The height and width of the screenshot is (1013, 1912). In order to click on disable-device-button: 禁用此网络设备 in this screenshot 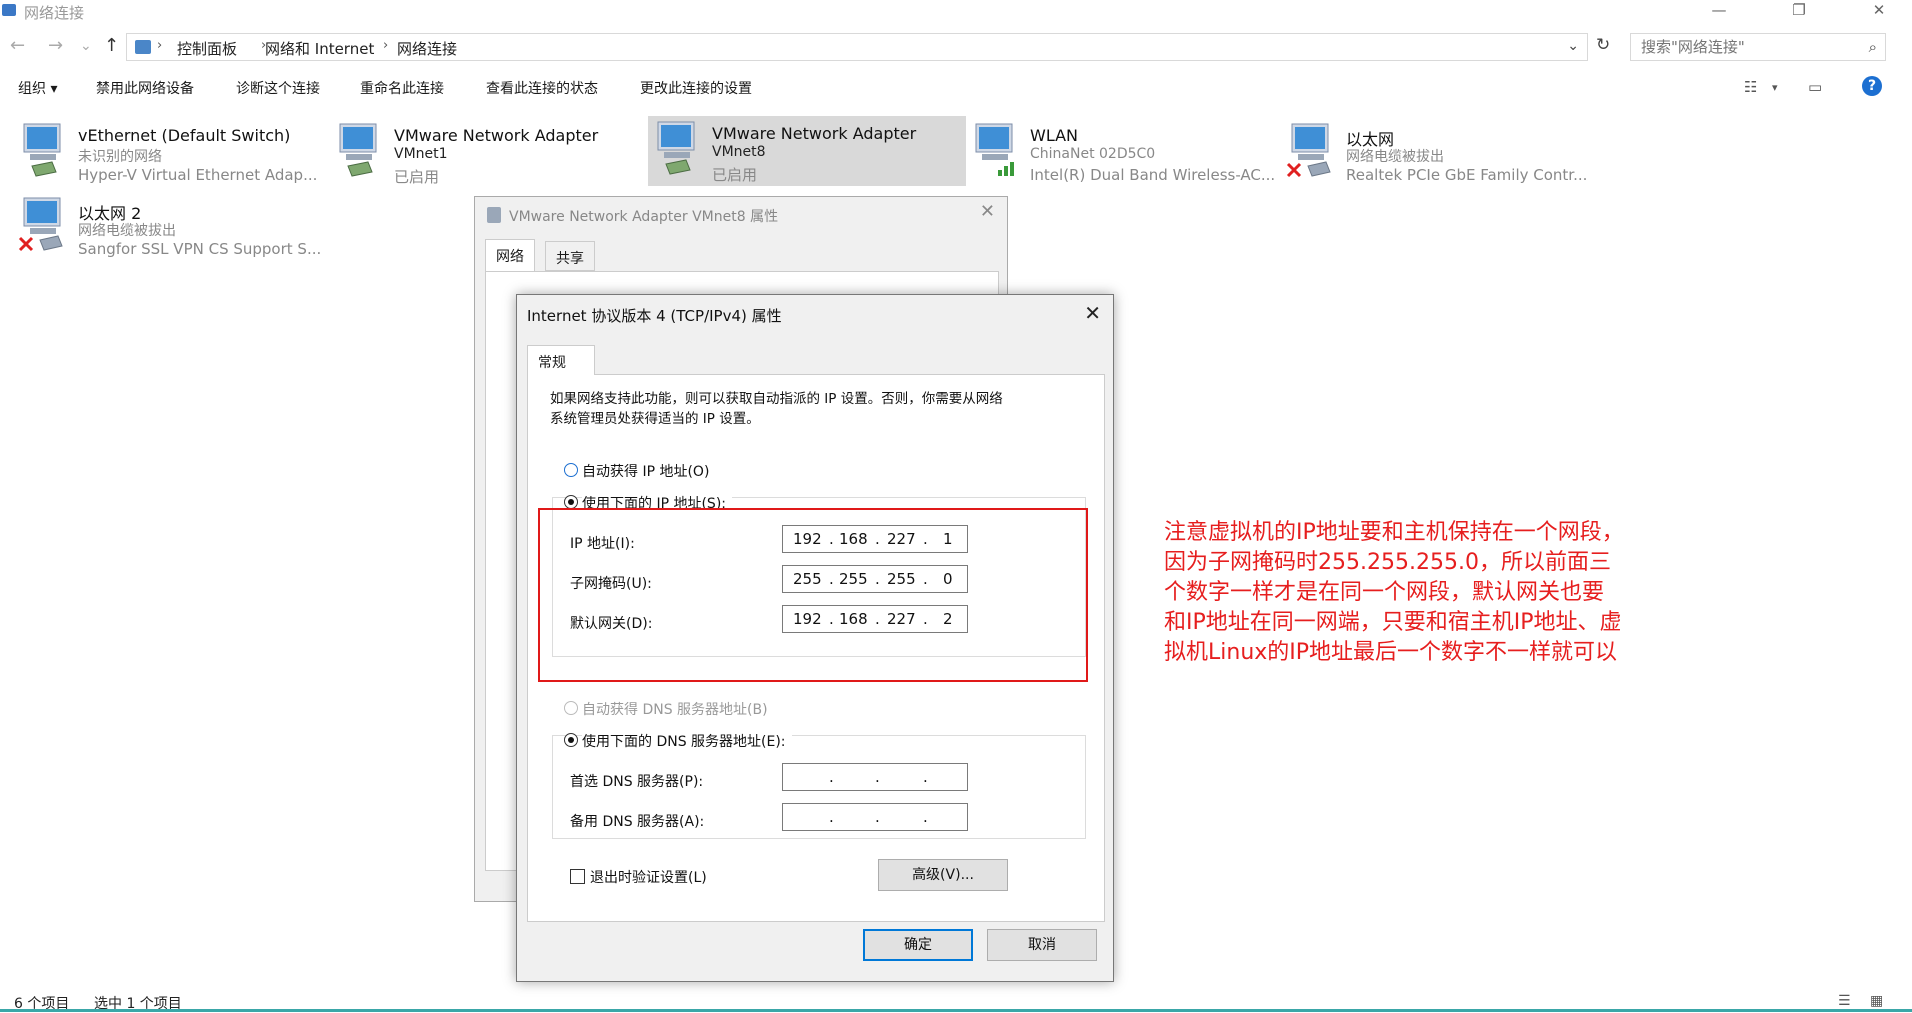, I will do `click(145, 88)`.